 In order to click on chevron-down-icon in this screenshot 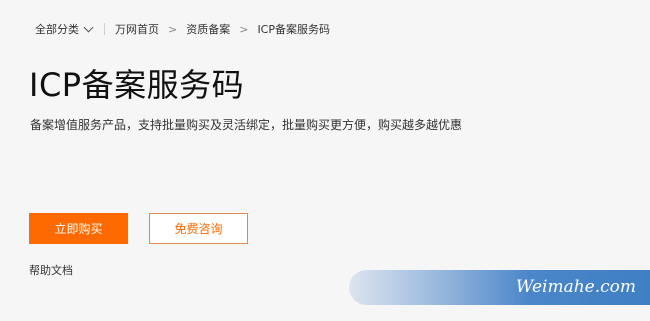, I will do `click(88, 27)`.